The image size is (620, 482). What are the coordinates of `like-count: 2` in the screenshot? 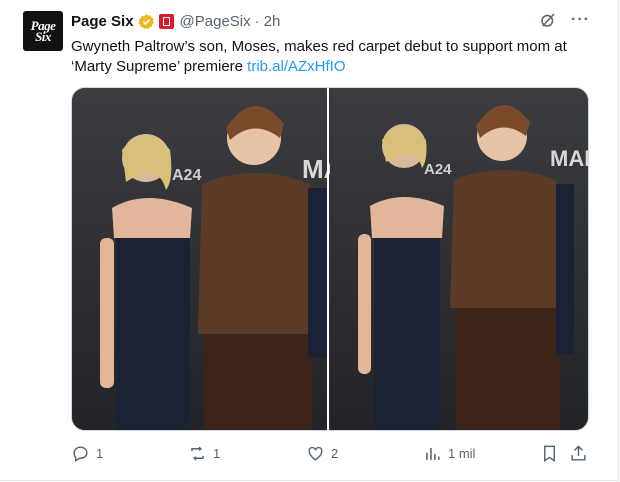 It's located at (335, 453).